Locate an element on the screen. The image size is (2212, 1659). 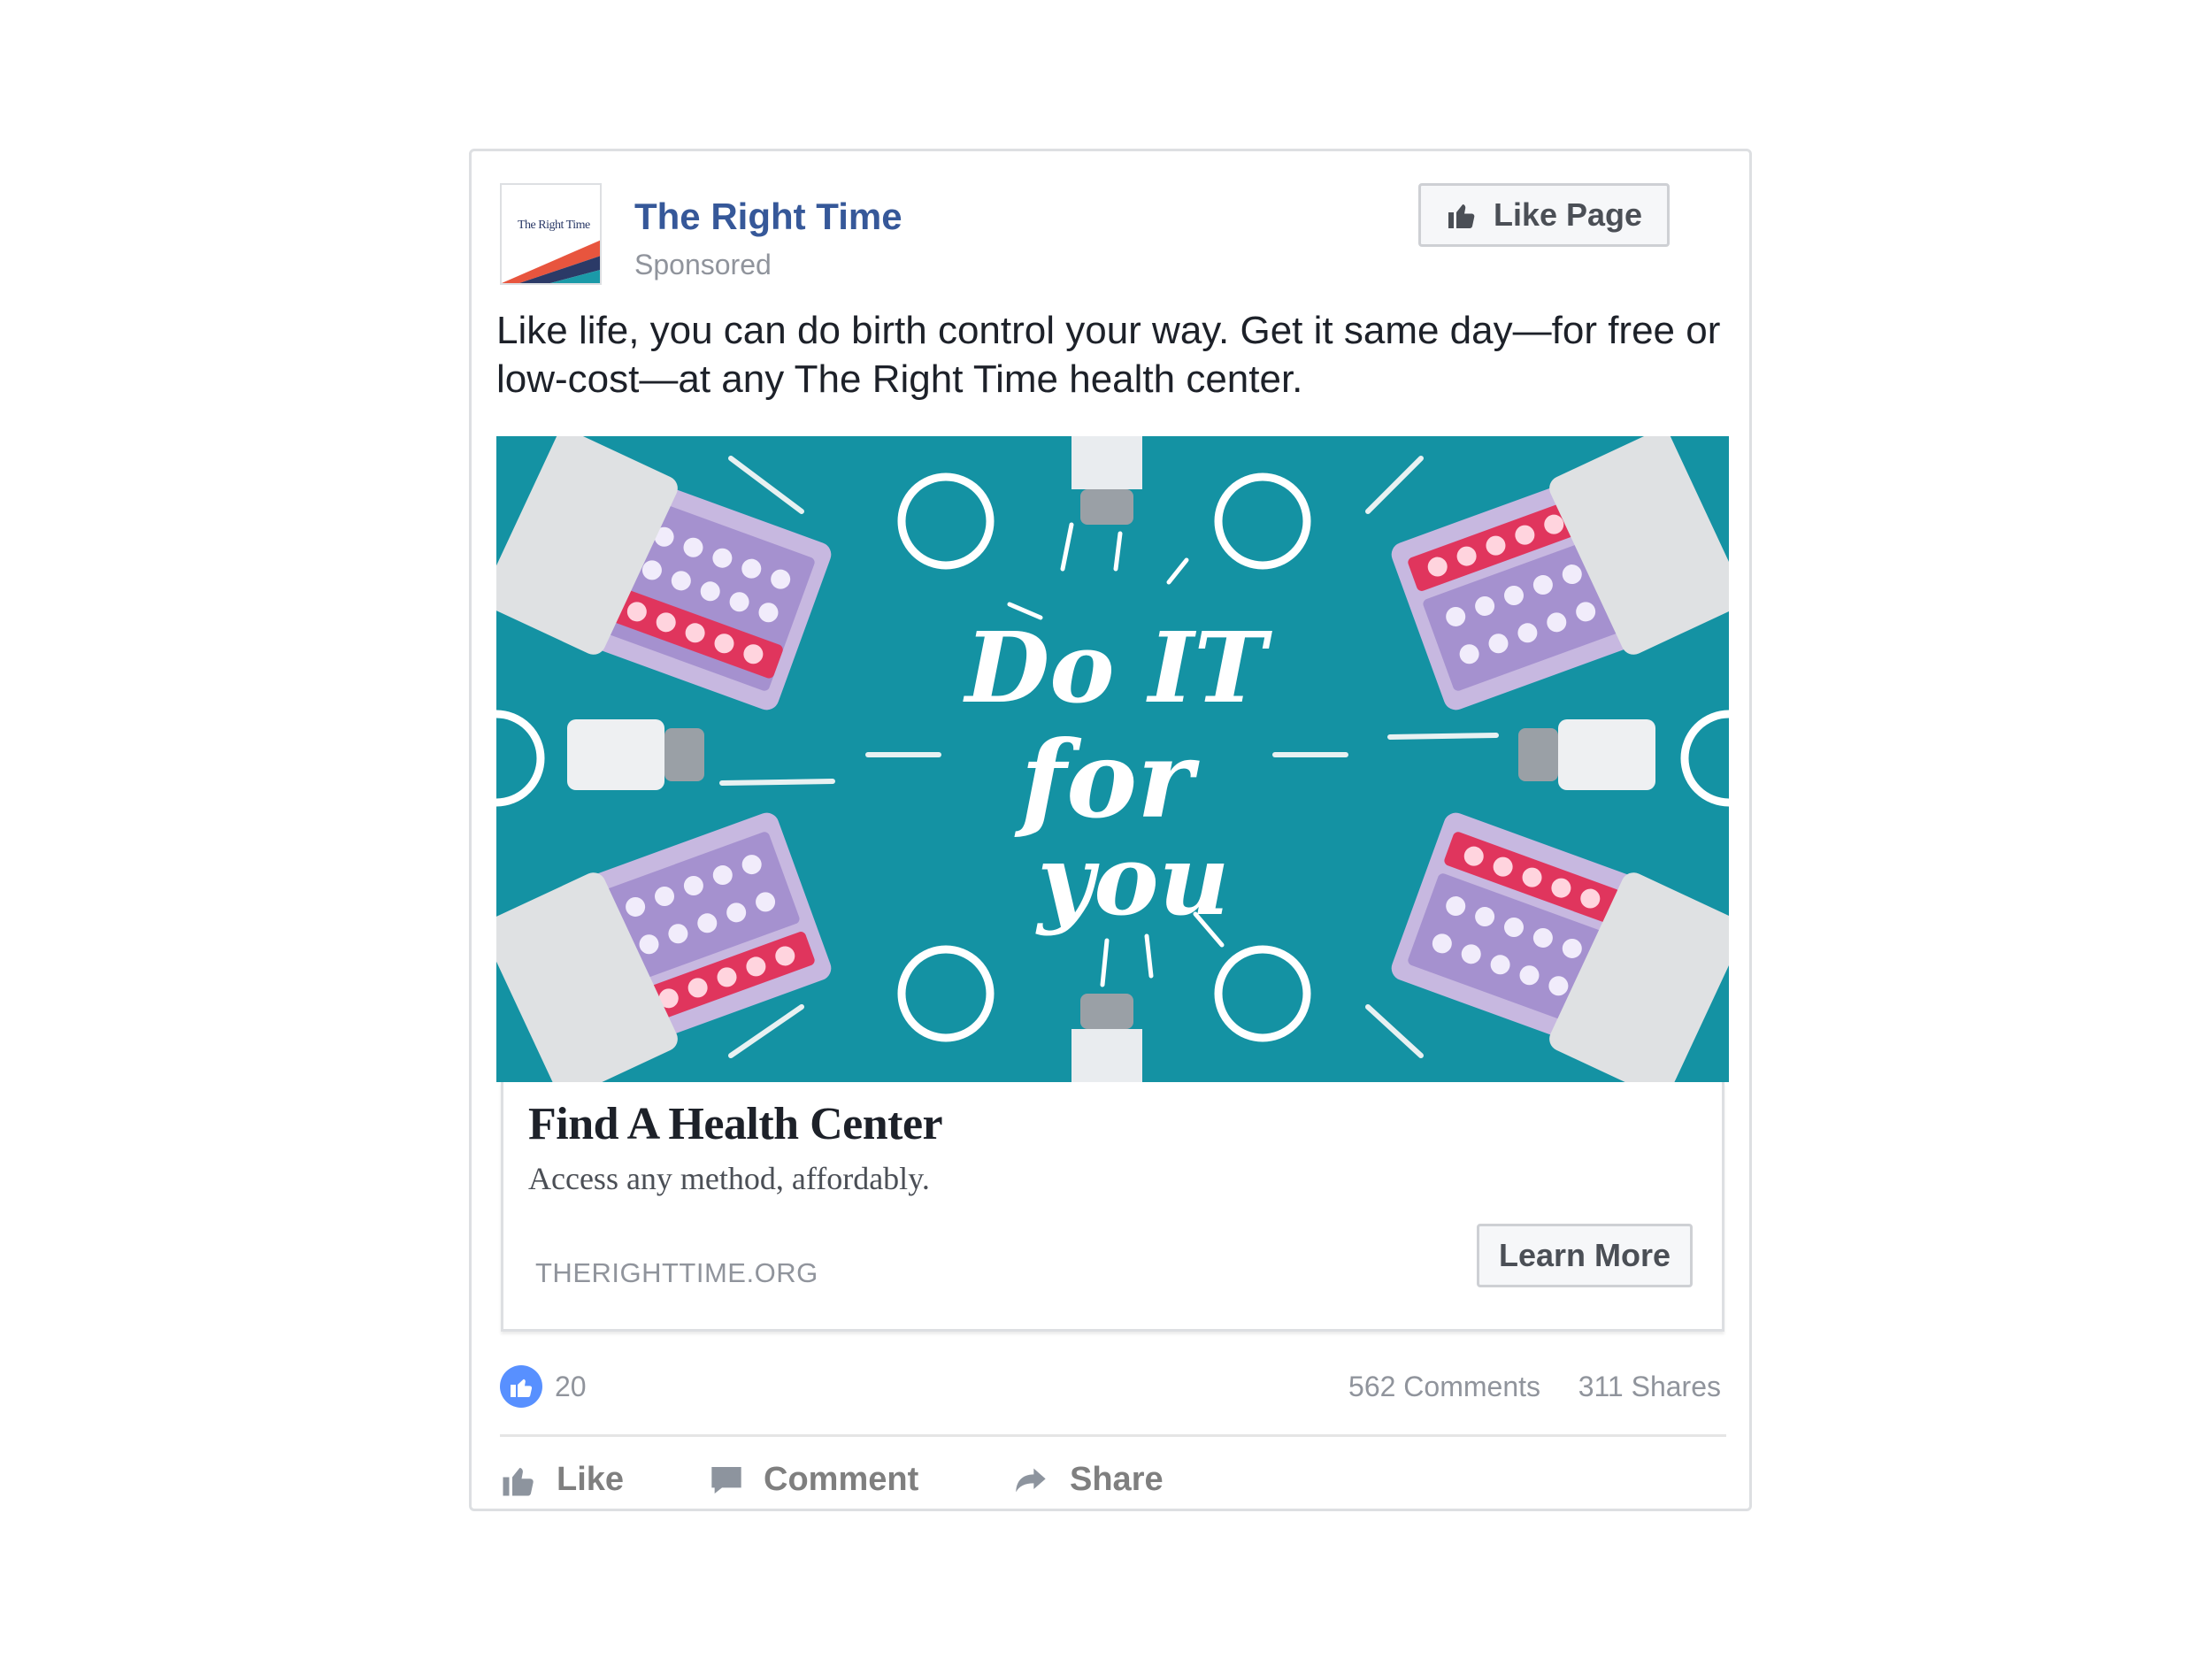
like-page-button: Like Page is located at coordinates (1544, 215).